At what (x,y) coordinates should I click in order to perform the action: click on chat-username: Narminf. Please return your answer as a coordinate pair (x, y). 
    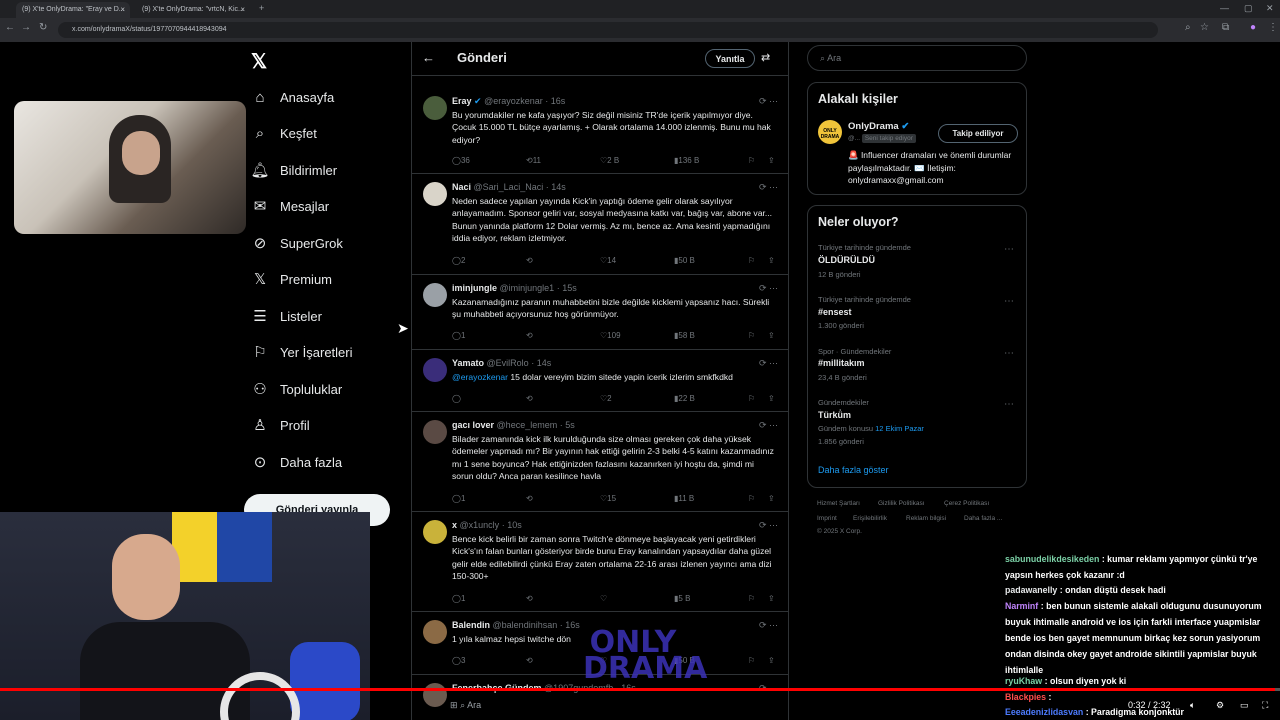
    Looking at the image, I should click on (1021, 606).